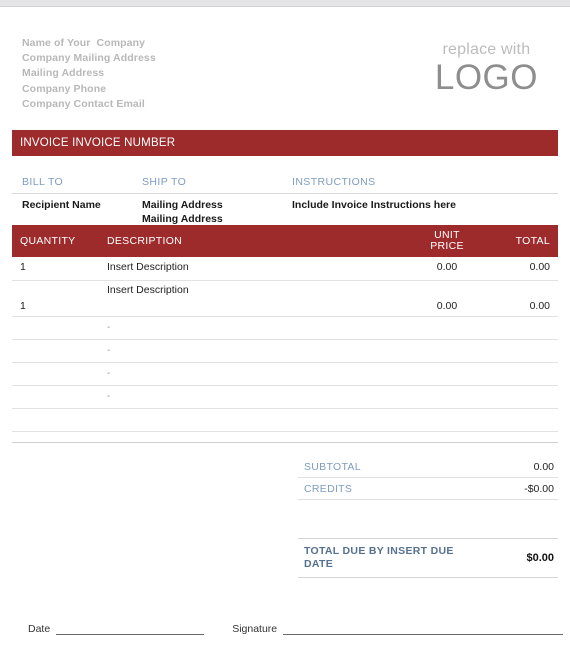 This screenshot has height=659, width=570. I want to click on bill-to-label: BILL TO, so click(43, 182).